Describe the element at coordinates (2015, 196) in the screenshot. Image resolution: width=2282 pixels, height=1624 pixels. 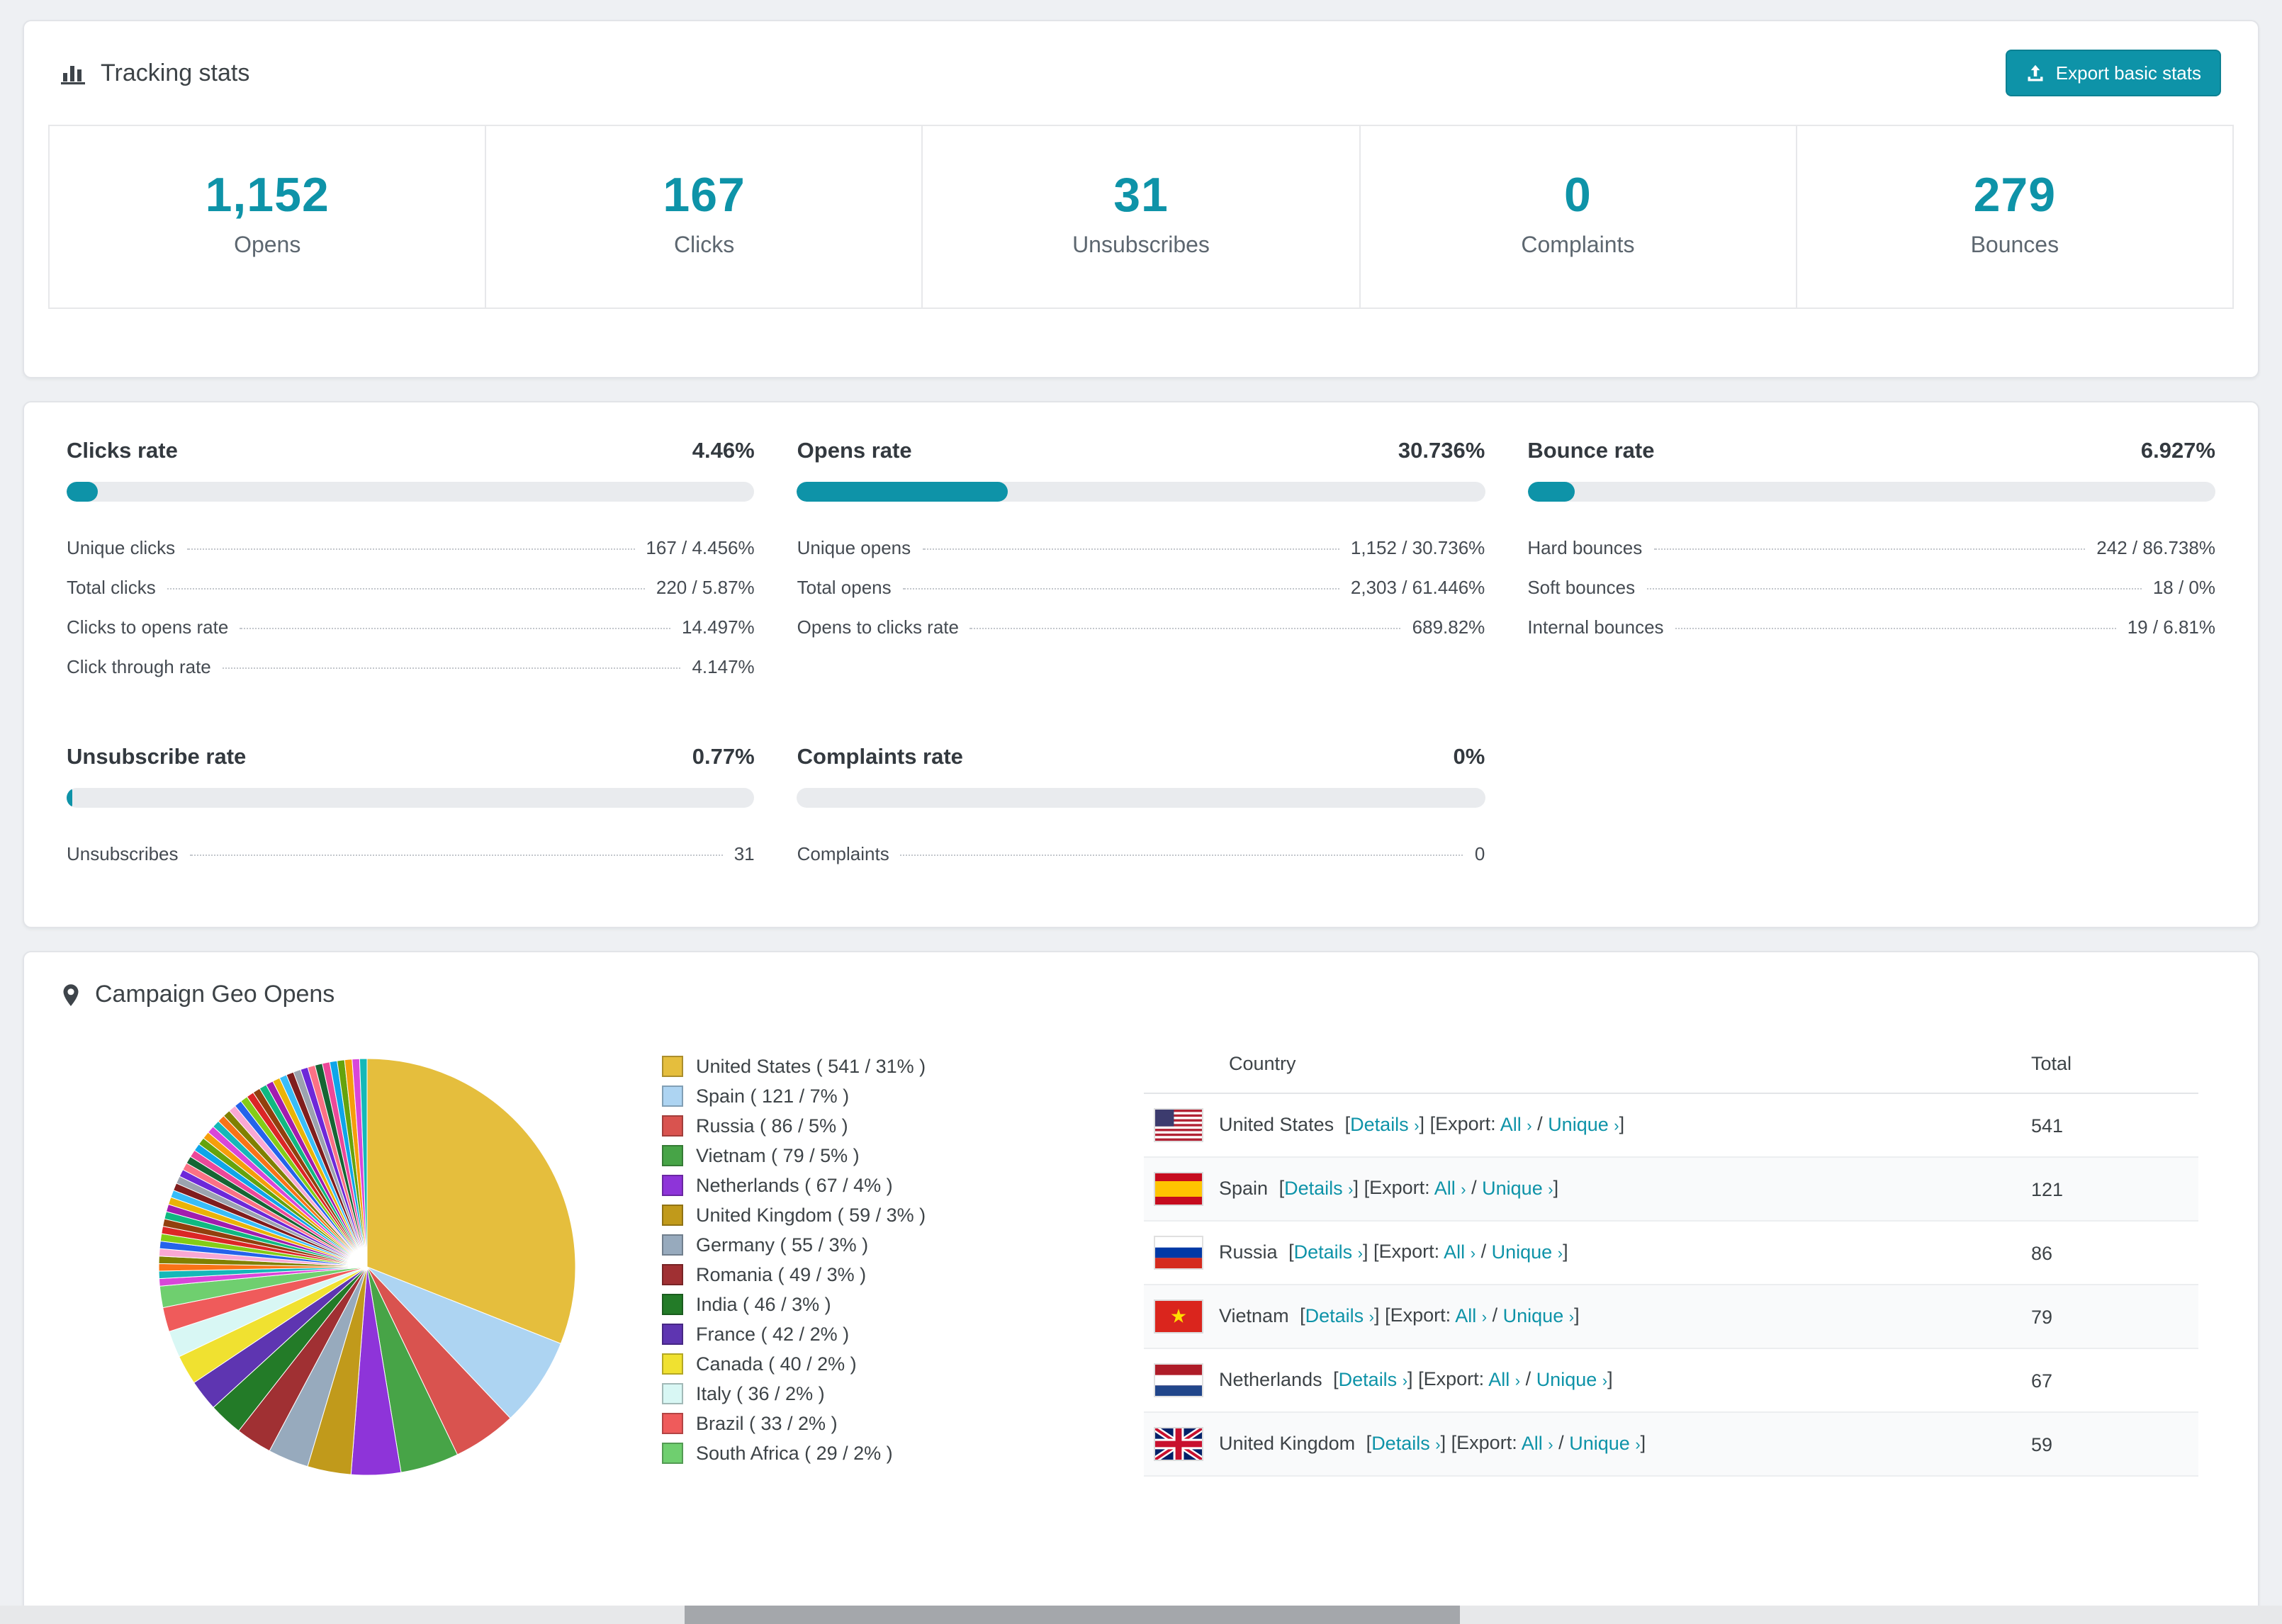
I see `stat-value: 279` at that location.